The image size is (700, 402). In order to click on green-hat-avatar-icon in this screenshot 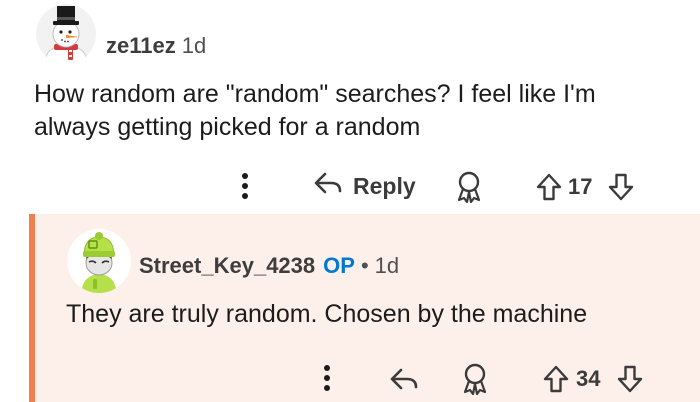, I will do `click(99, 261)`.